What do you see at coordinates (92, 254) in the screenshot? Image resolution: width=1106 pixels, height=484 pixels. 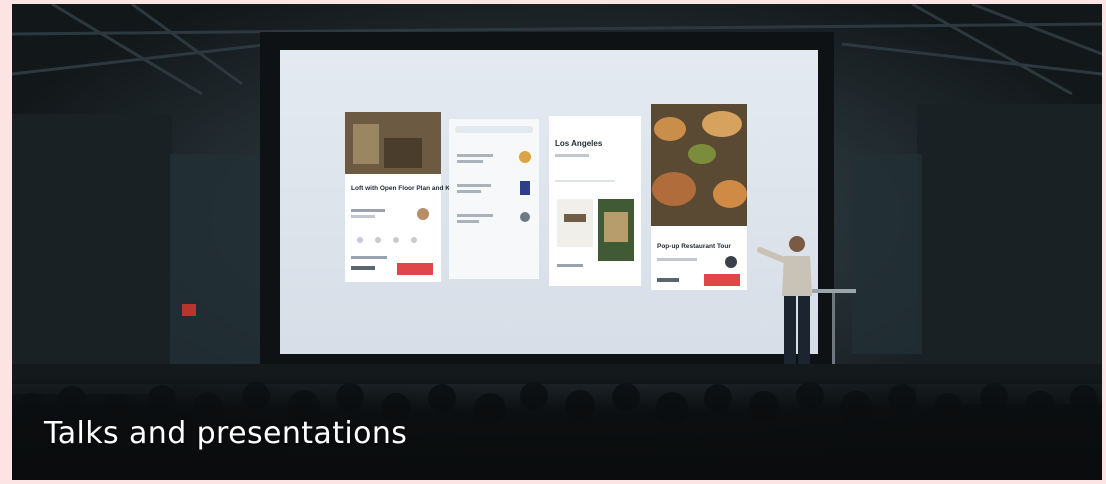 I see `left-scaffold` at bounding box center [92, 254].